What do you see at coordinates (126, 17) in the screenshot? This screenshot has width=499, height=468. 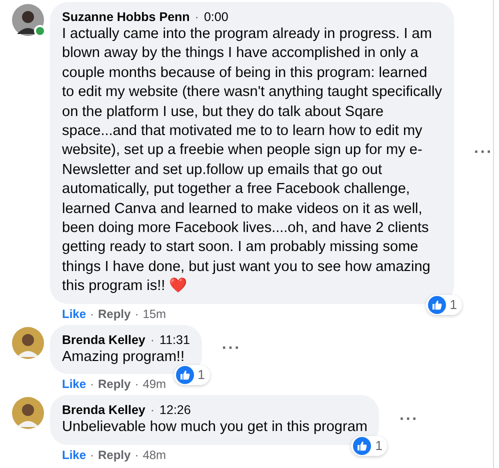 I see `author-name: Suzanne Hobbs Penn` at bounding box center [126, 17].